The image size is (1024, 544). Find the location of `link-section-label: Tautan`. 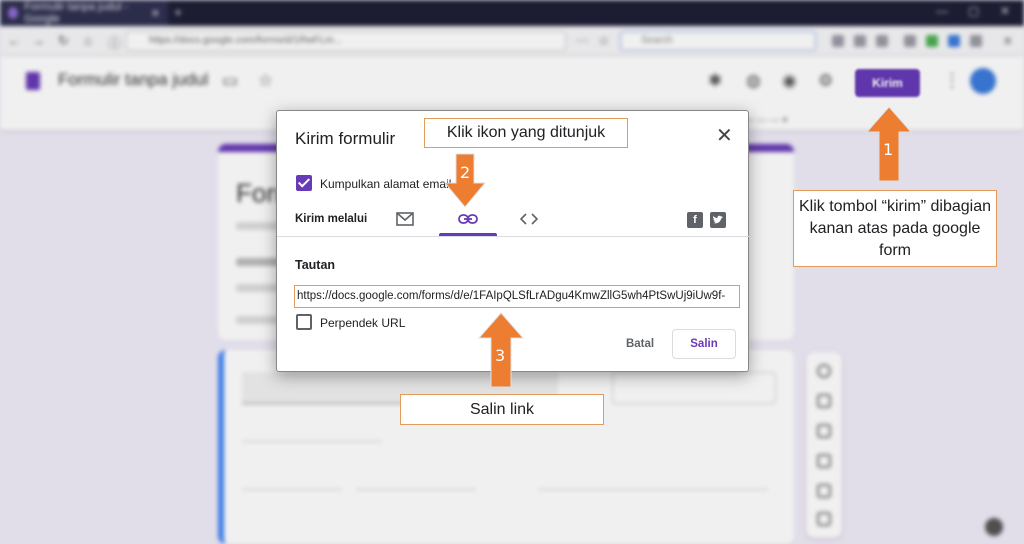

link-section-label: Tautan is located at coordinates (315, 265).